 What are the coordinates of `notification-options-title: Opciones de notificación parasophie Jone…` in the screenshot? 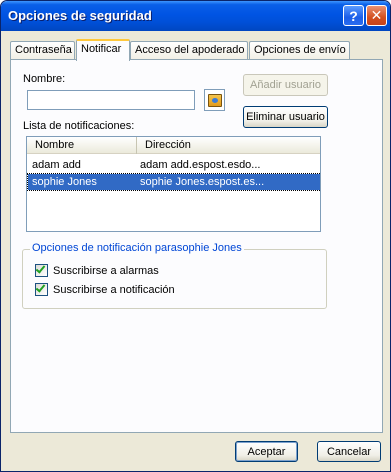 It's located at (137, 248).